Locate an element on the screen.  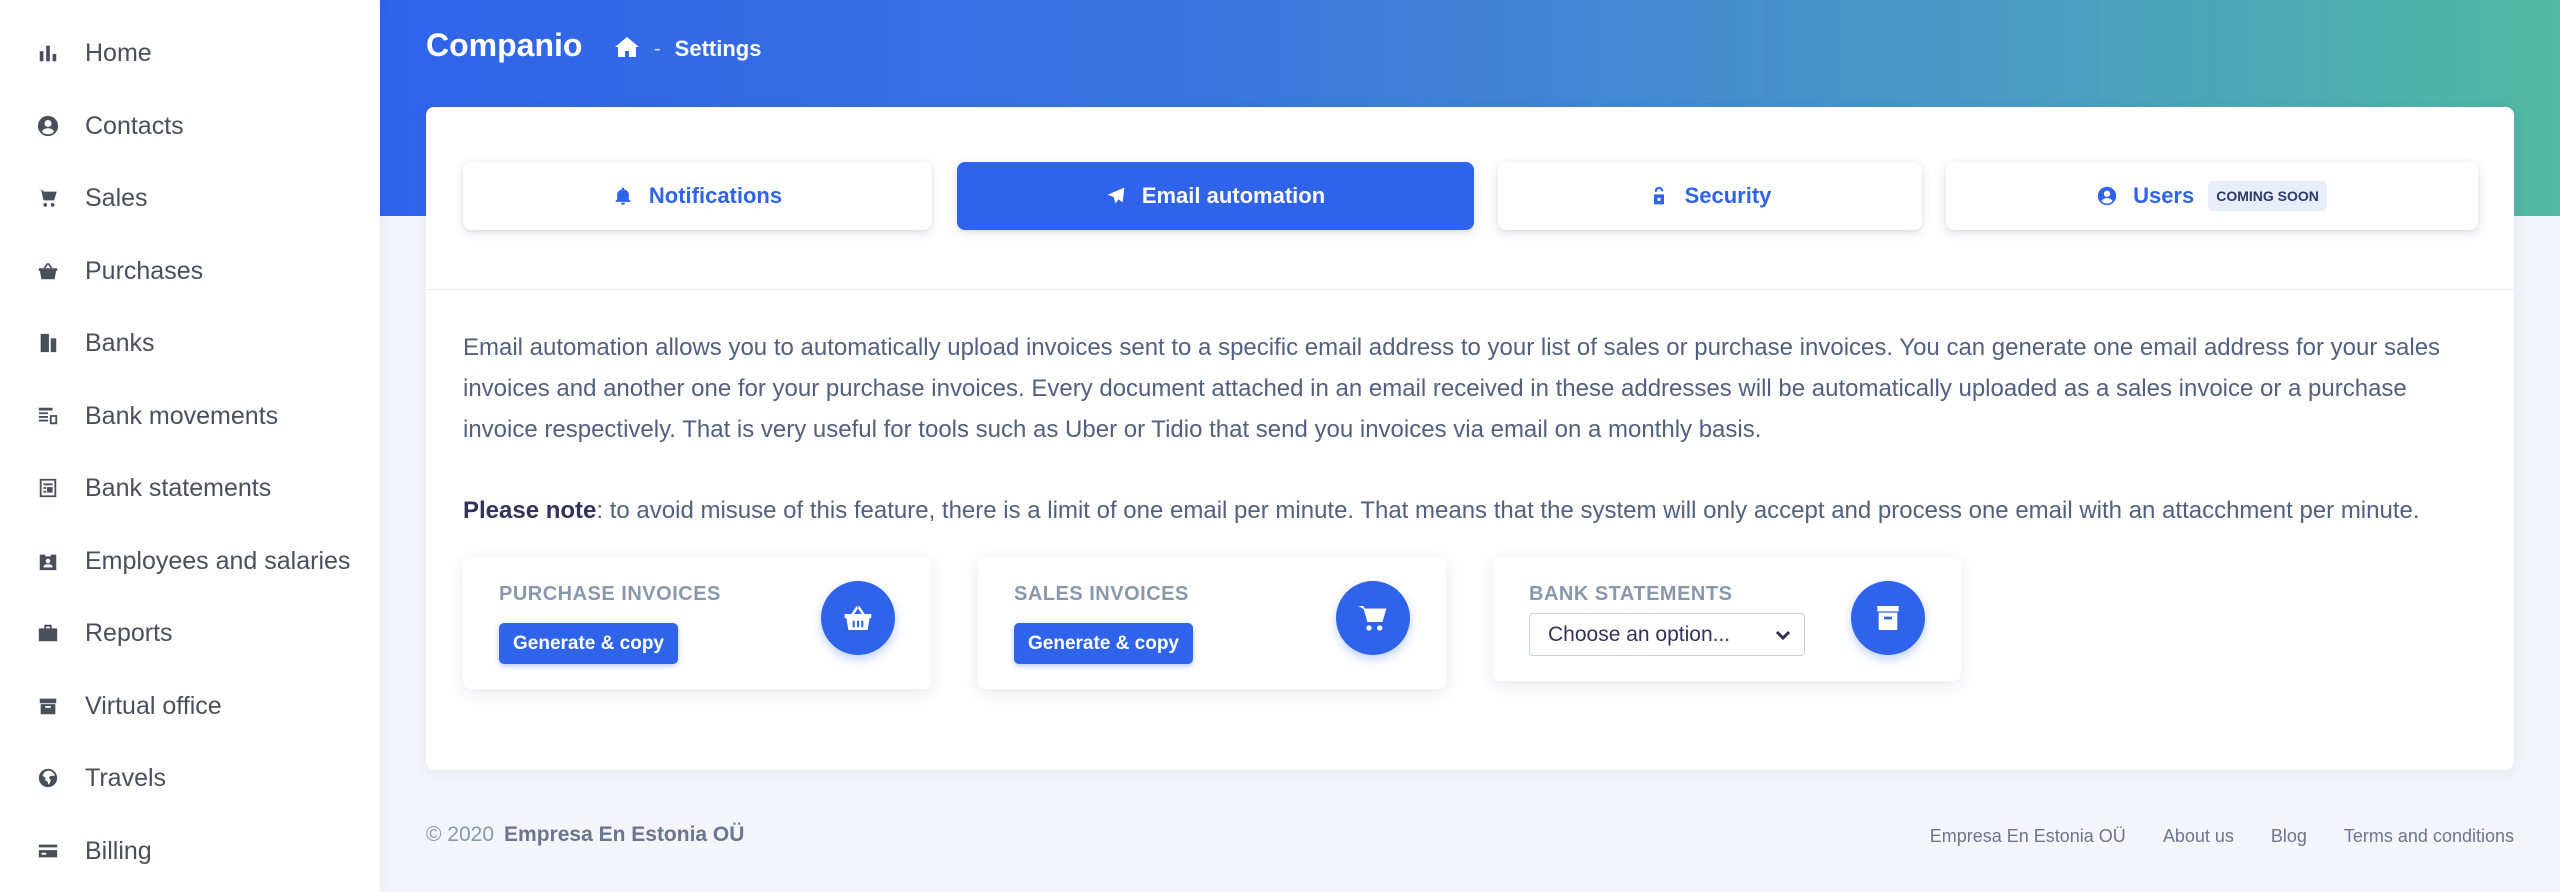
chevron-down-icon is located at coordinates (1783, 635).